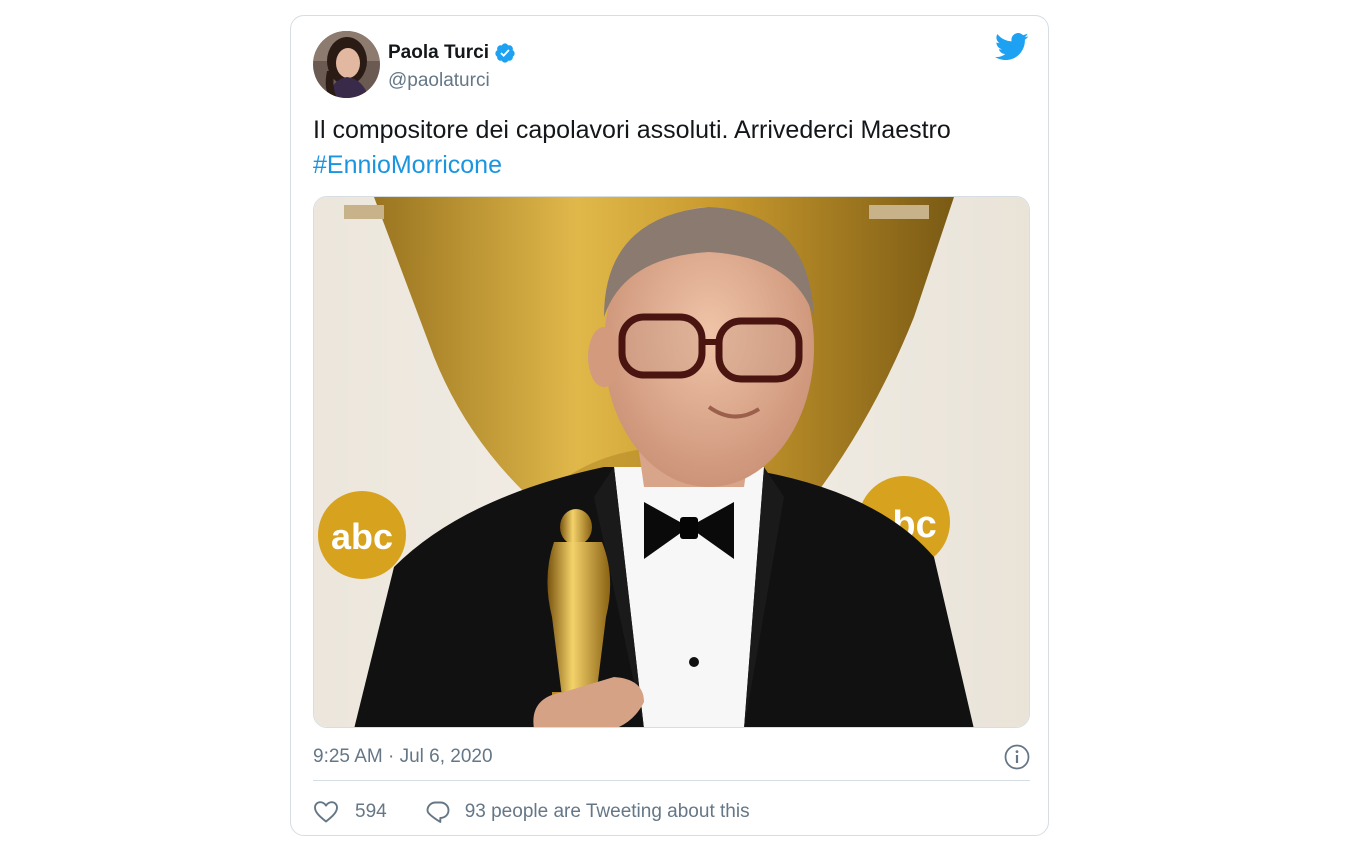  I want to click on speech-bubble-icon, so click(438, 812).